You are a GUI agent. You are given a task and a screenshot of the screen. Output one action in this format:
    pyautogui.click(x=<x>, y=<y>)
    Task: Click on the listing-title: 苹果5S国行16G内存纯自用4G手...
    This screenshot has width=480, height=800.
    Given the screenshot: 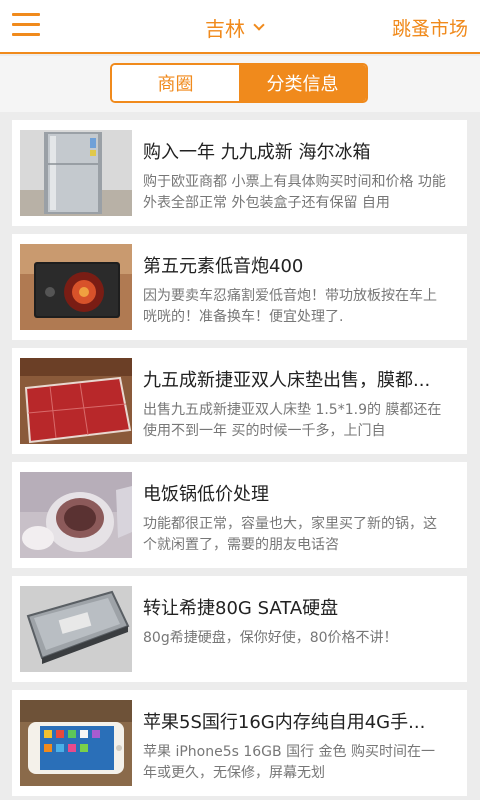 What is the action you would take?
    pyautogui.click(x=284, y=722)
    